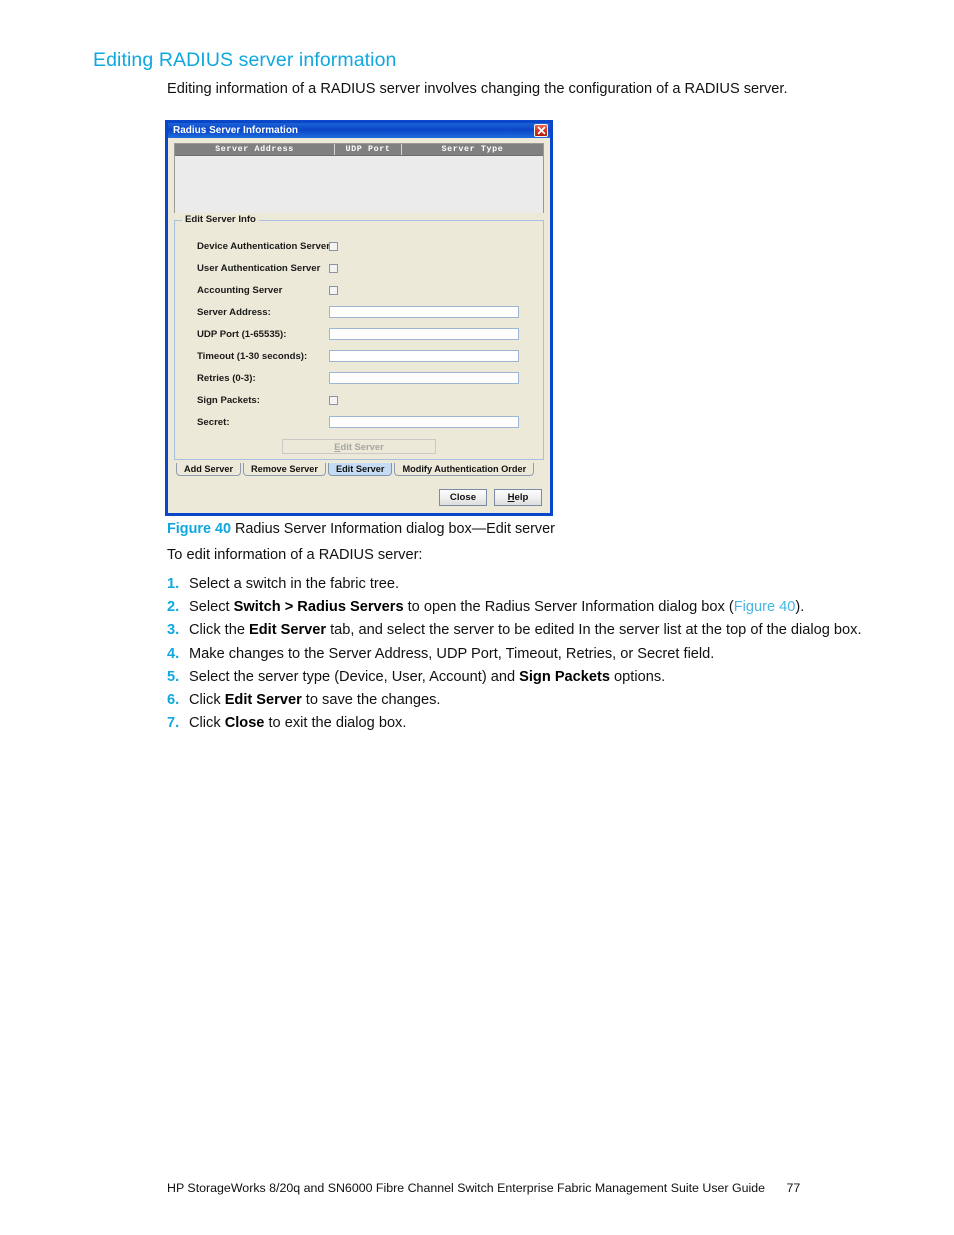 This screenshot has width=954, height=1235. I want to click on form-row-udp-port: UDP Port (1-65535):, so click(363, 334).